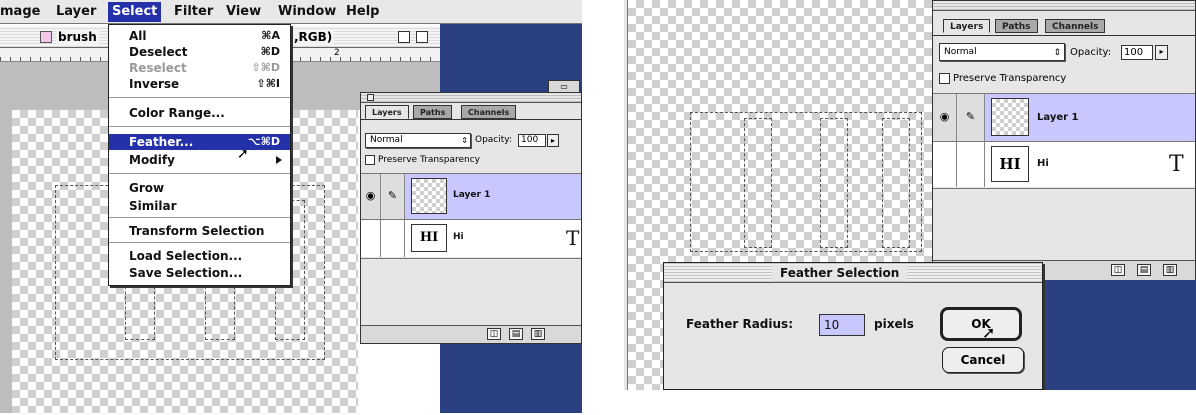  I want to click on dialog-title-bar: Feather Selection, so click(853, 273).